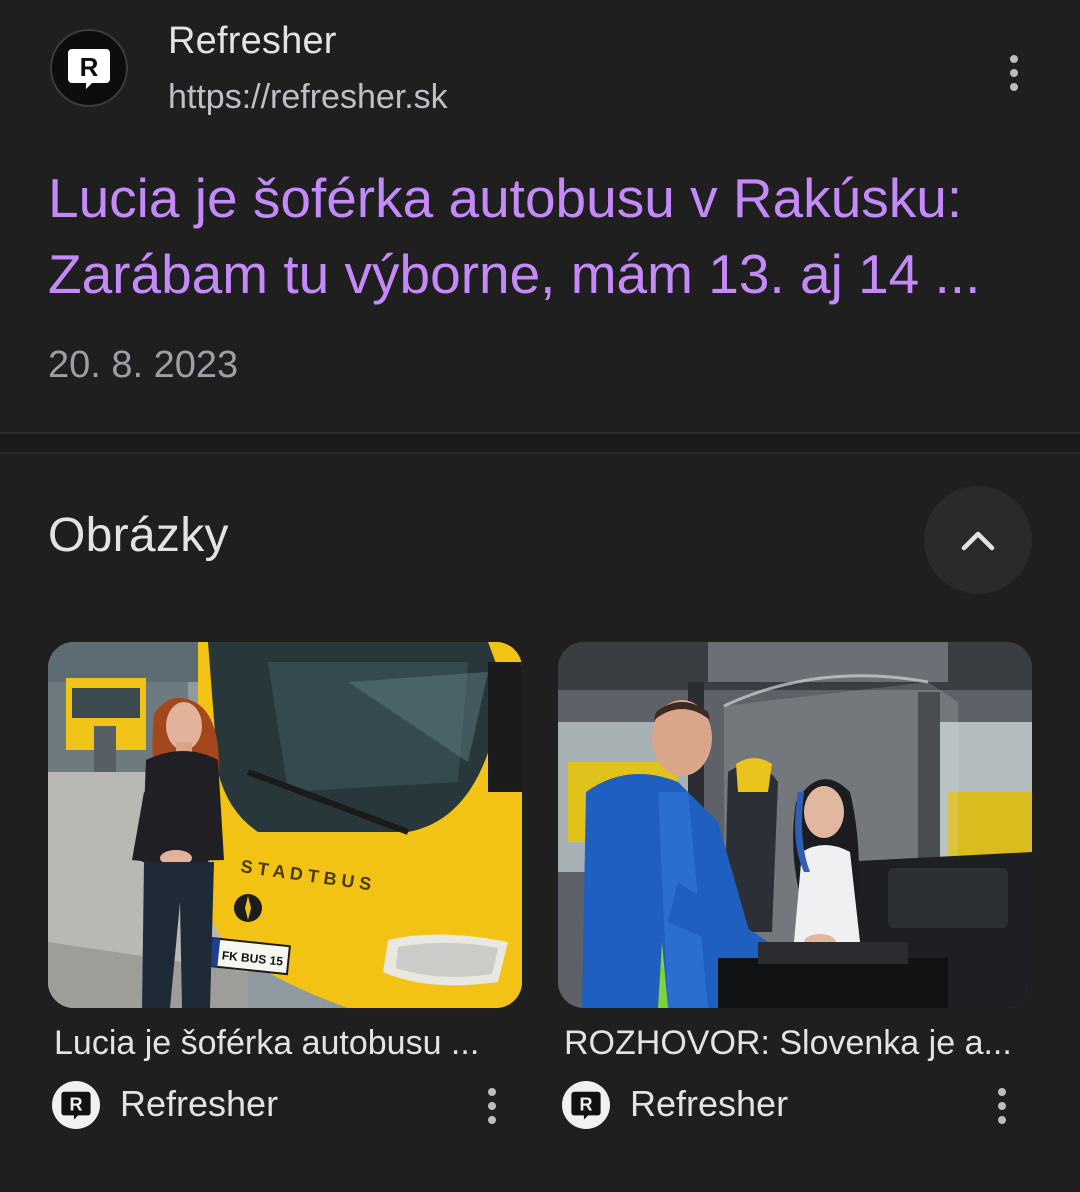 The height and width of the screenshot is (1192, 1080). I want to click on image-thumbnail-interview, so click(795, 825).